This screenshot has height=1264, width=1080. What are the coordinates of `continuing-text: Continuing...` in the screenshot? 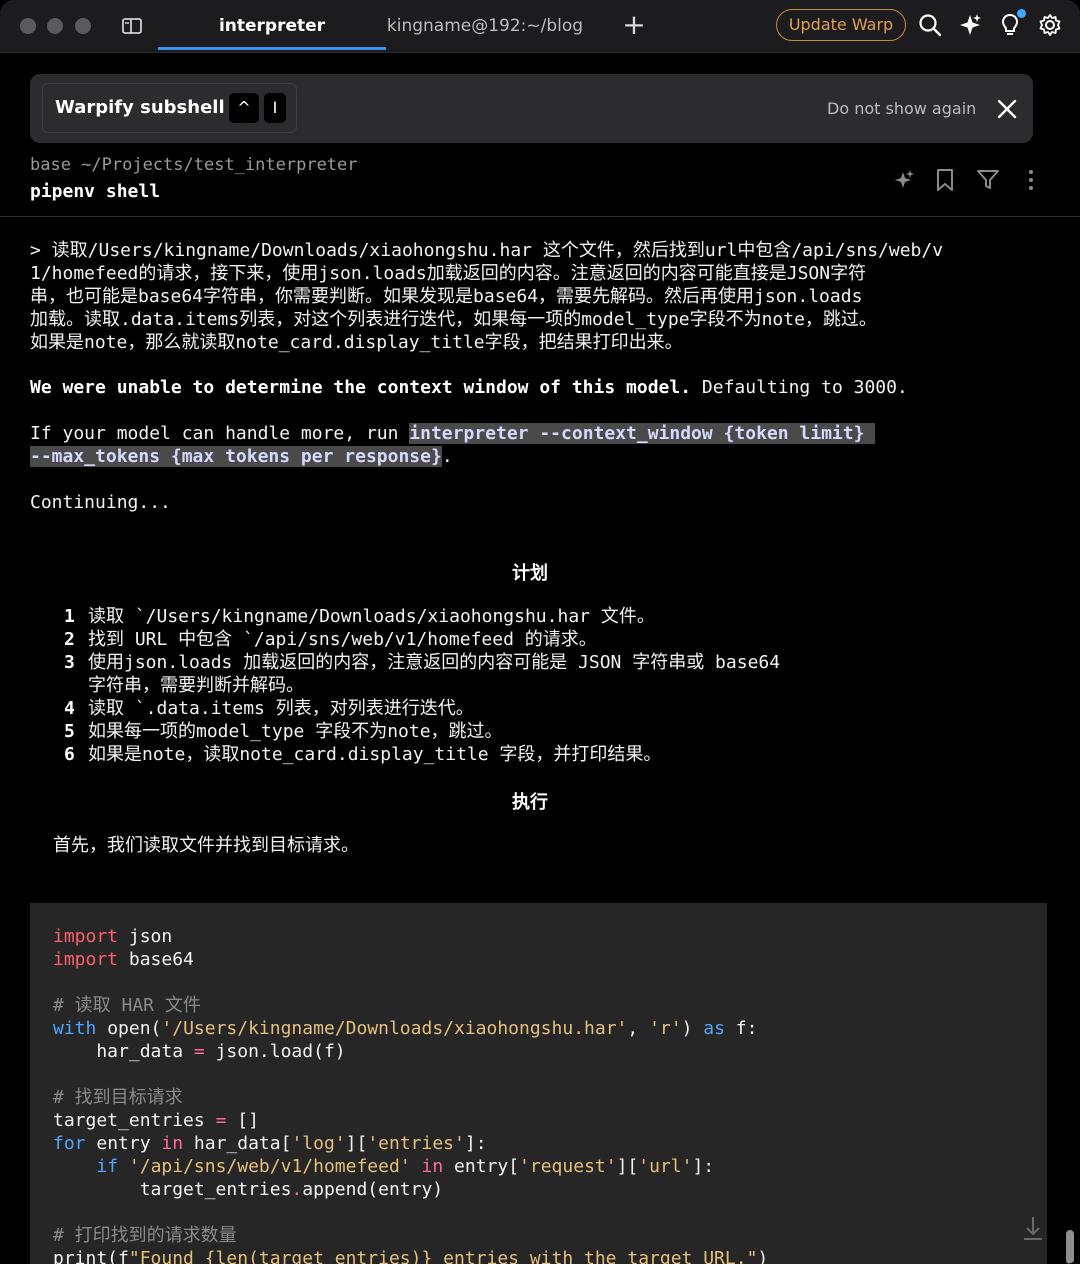 It's located at (100, 502).